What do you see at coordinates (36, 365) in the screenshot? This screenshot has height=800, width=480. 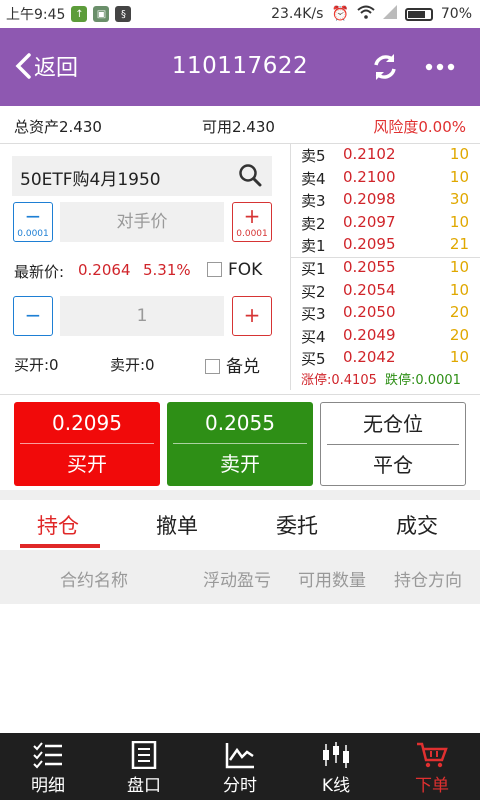 I see `buy-open-count: 买开:0` at bounding box center [36, 365].